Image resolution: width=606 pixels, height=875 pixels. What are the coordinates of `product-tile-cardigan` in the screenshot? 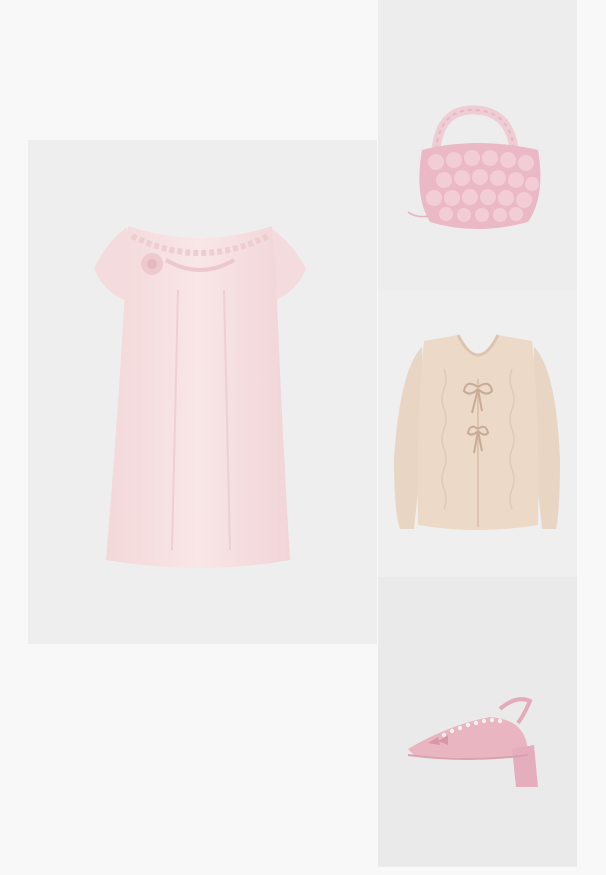 It's located at (477, 433).